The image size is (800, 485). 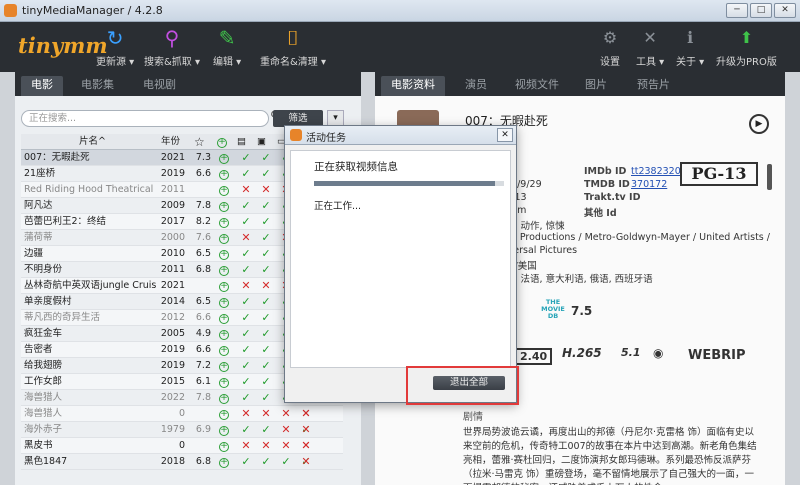 What do you see at coordinates (38, 237) in the screenshot?
I see `movie-title-cell: 蒲荷蒂` at bounding box center [38, 237].